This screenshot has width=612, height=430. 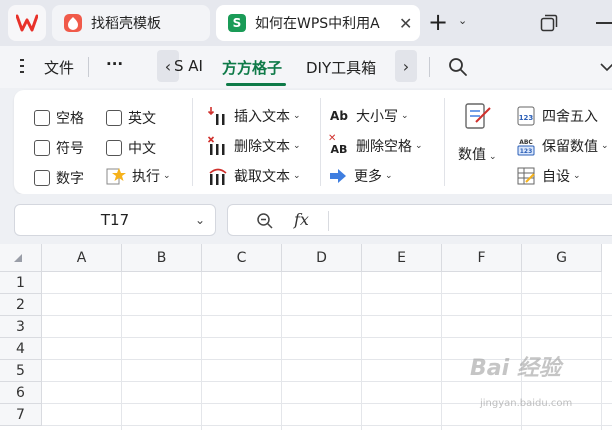 What do you see at coordinates (328, 221) in the screenshot?
I see `formula-divider` at bounding box center [328, 221].